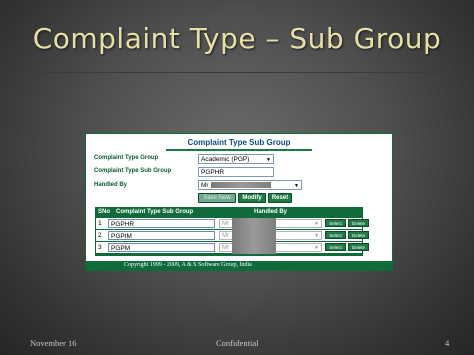  I want to click on slide-footer-date: November 16, so click(53, 343).